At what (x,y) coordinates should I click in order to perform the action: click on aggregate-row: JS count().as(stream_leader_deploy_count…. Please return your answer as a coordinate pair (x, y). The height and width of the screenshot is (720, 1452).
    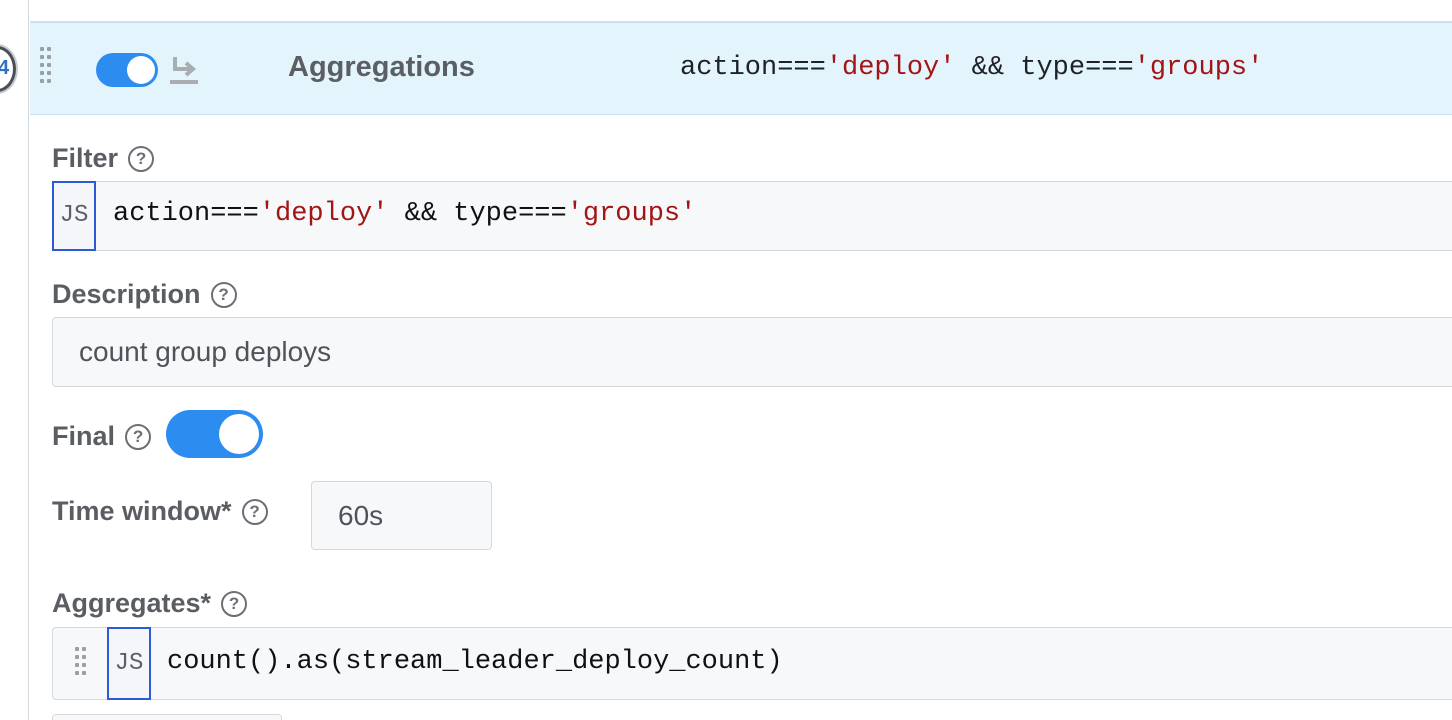
    Looking at the image, I should click on (752, 663).